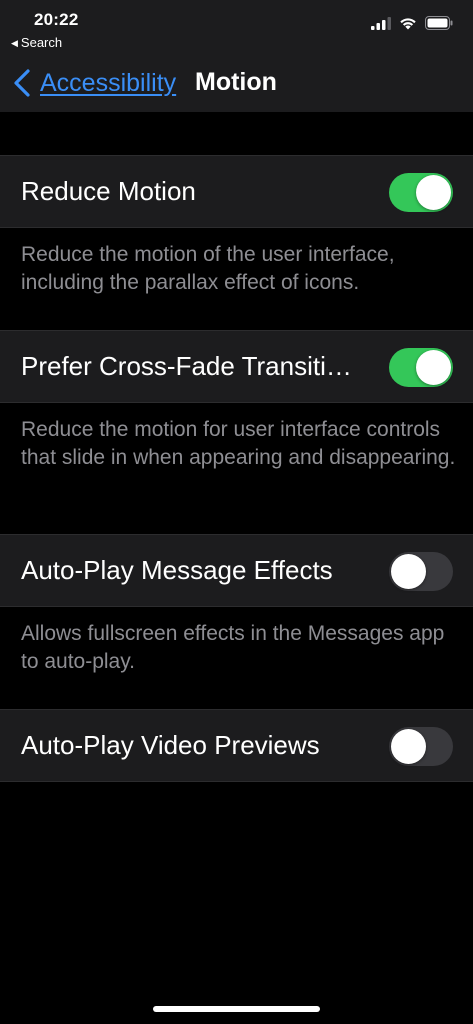 Image resolution: width=473 pixels, height=1024 pixels. I want to click on setting-label: Auto-Play Video Previews, so click(170, 745).